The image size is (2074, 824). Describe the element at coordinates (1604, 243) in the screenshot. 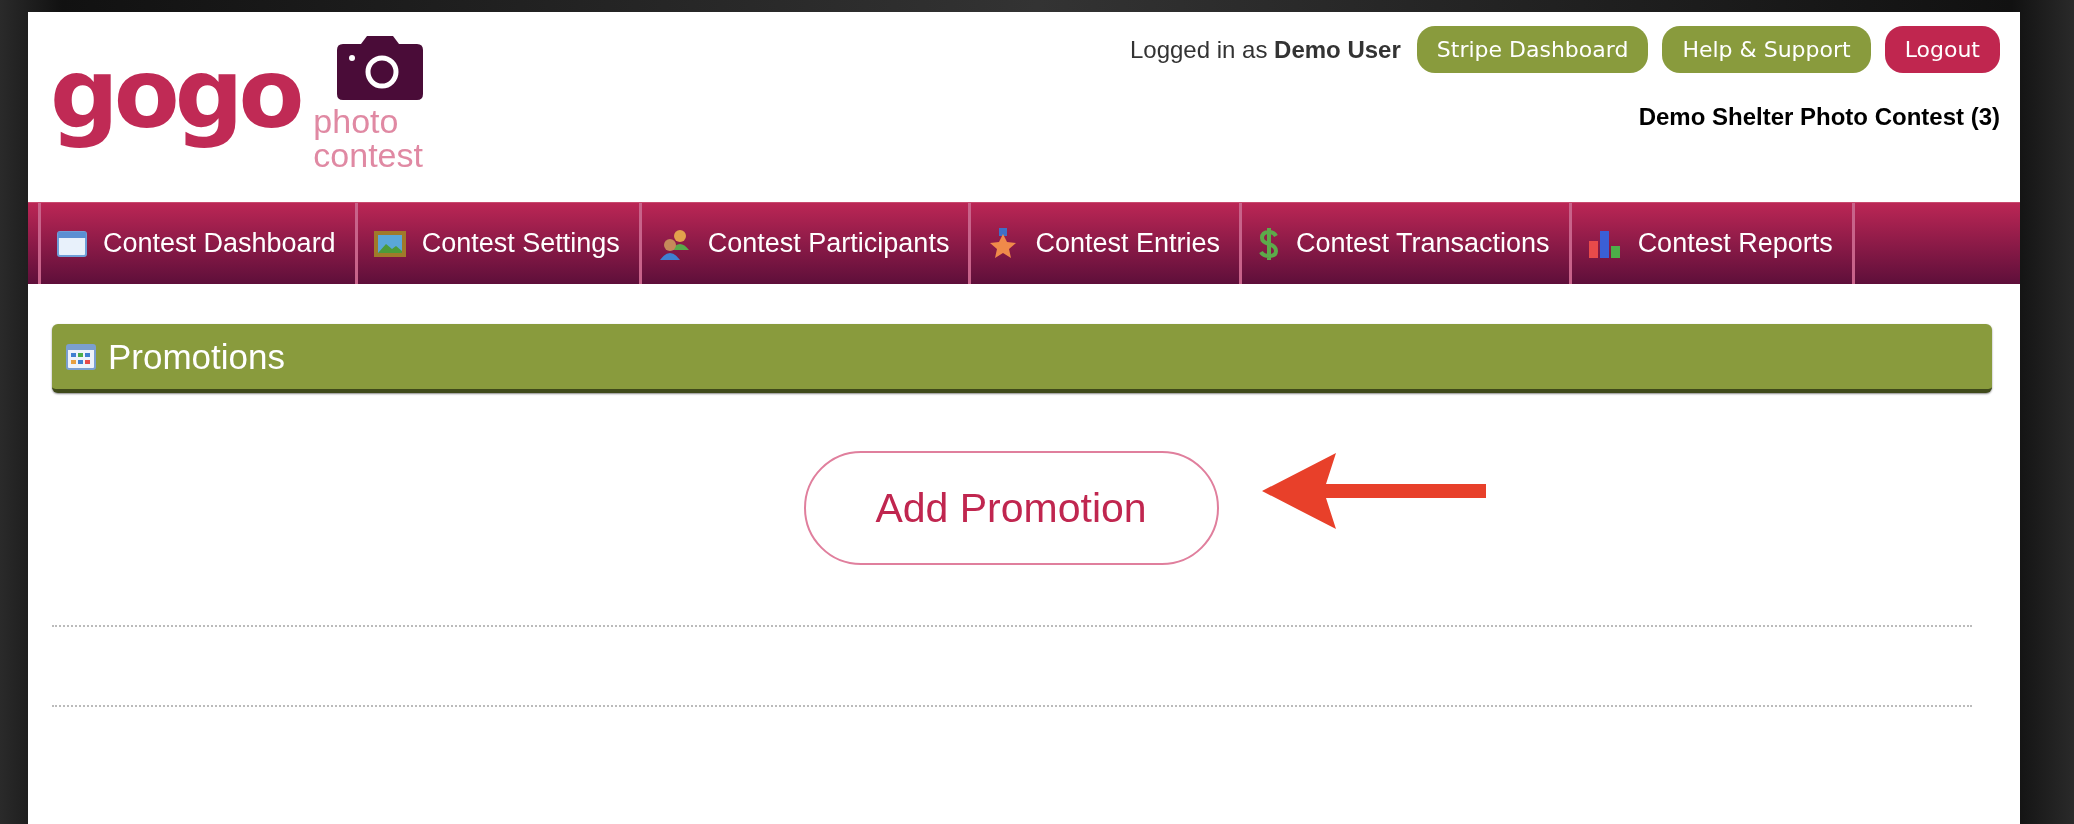

I see `bar-chart-icon` at that location.